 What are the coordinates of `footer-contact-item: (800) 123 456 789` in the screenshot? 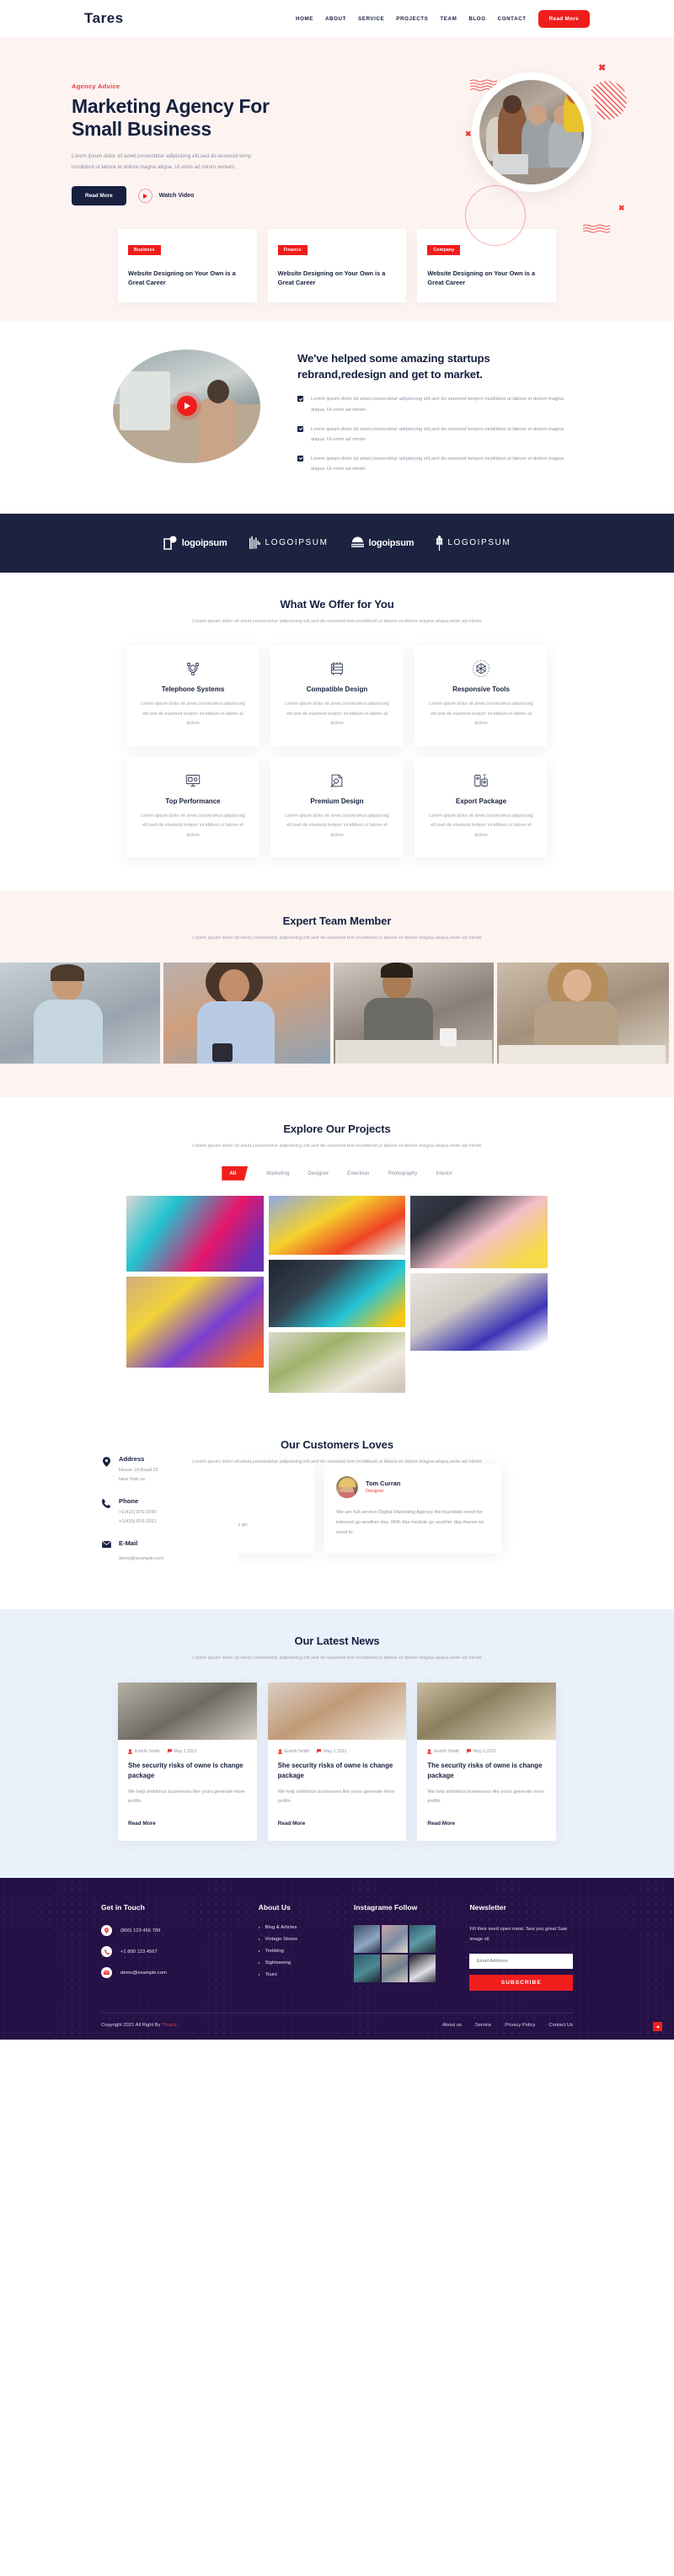 It's located at (171, 1931).